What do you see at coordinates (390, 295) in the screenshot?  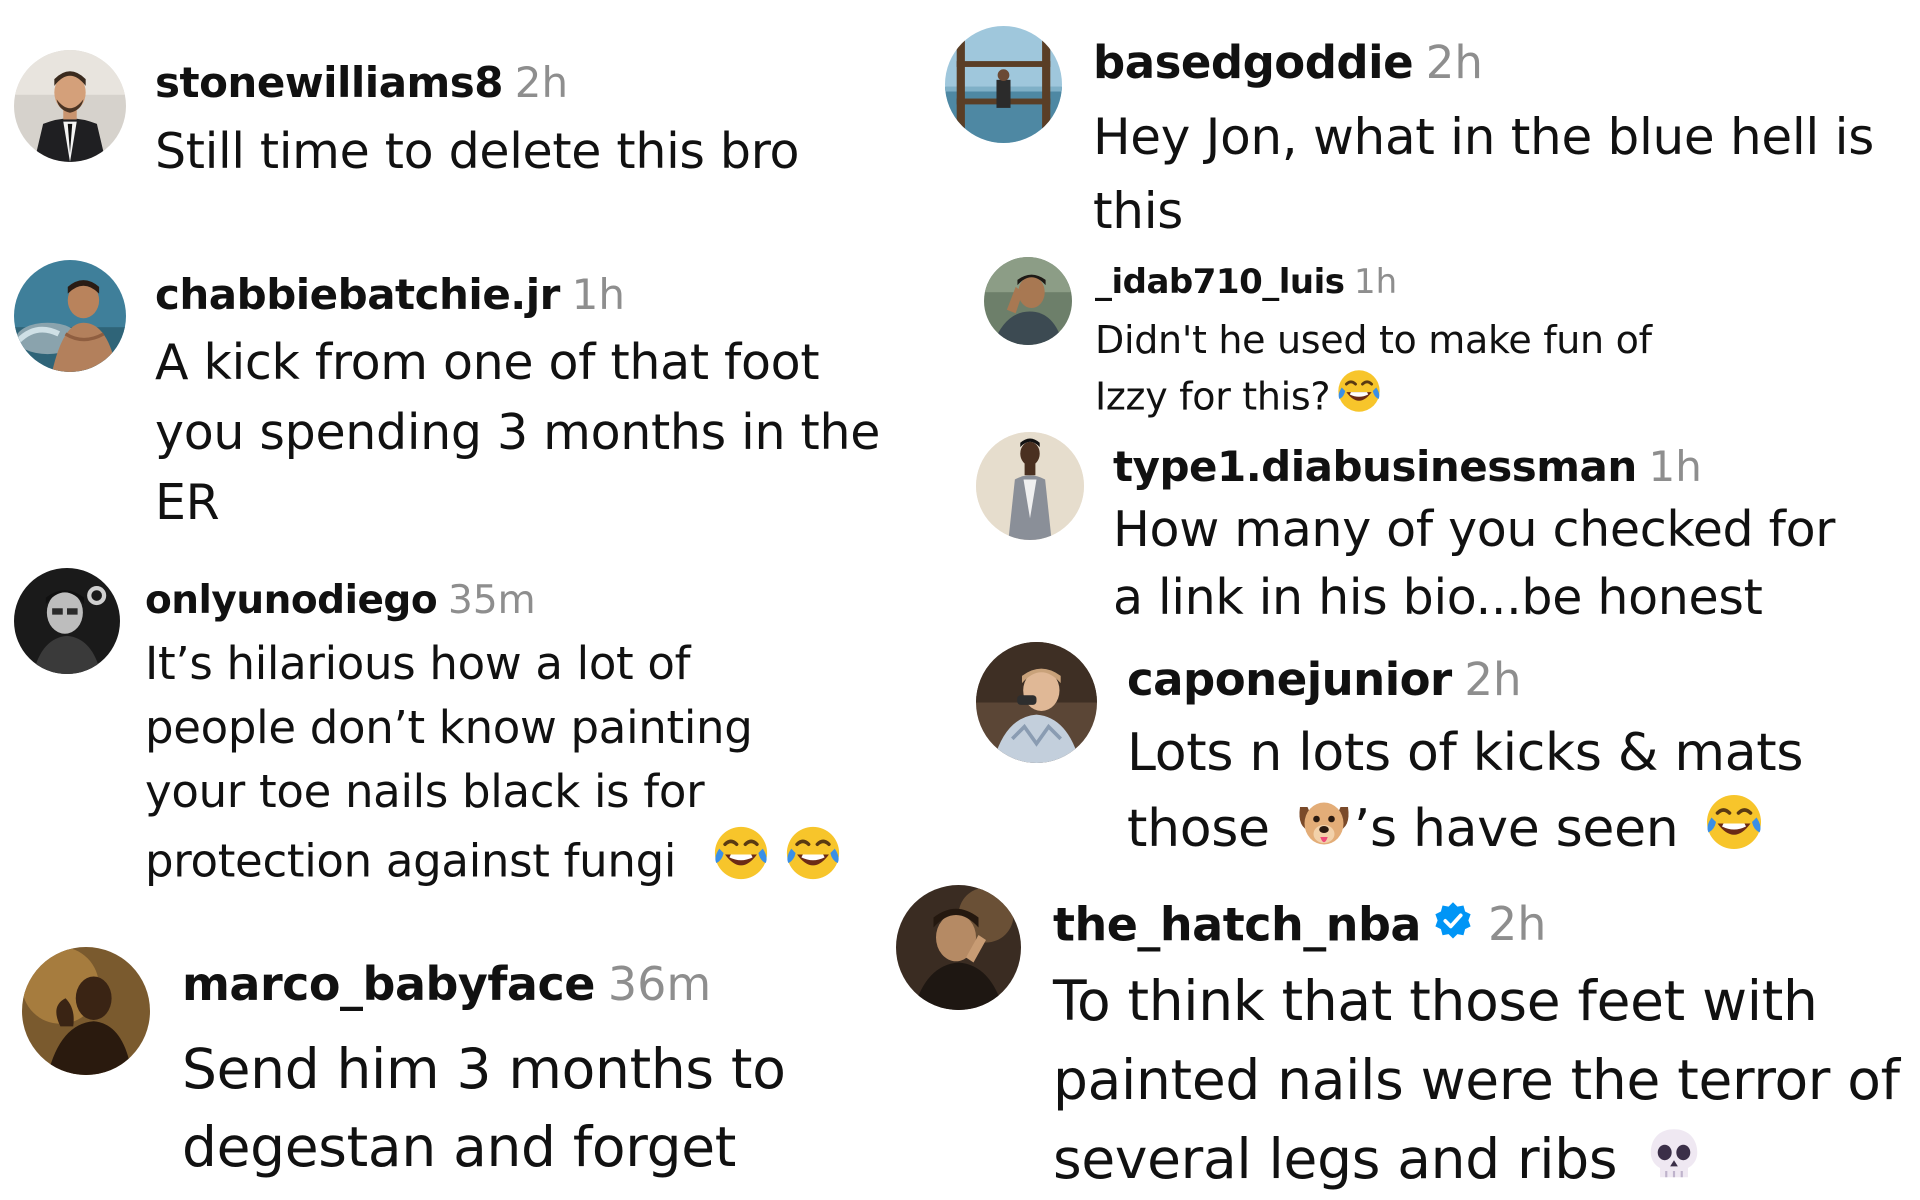 I see `comment-header: chabbiebatchie.jr 1h` at bounding box center [390, 295].